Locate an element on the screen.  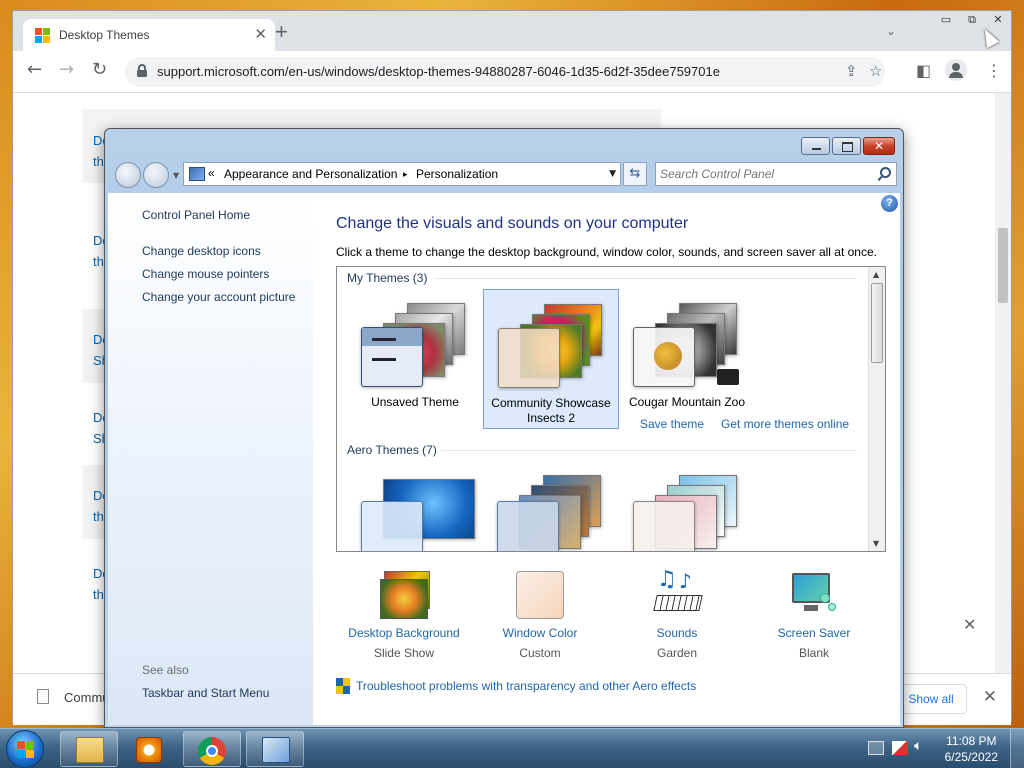
taskbar-explorer-button is located at coordinates (89, 749).